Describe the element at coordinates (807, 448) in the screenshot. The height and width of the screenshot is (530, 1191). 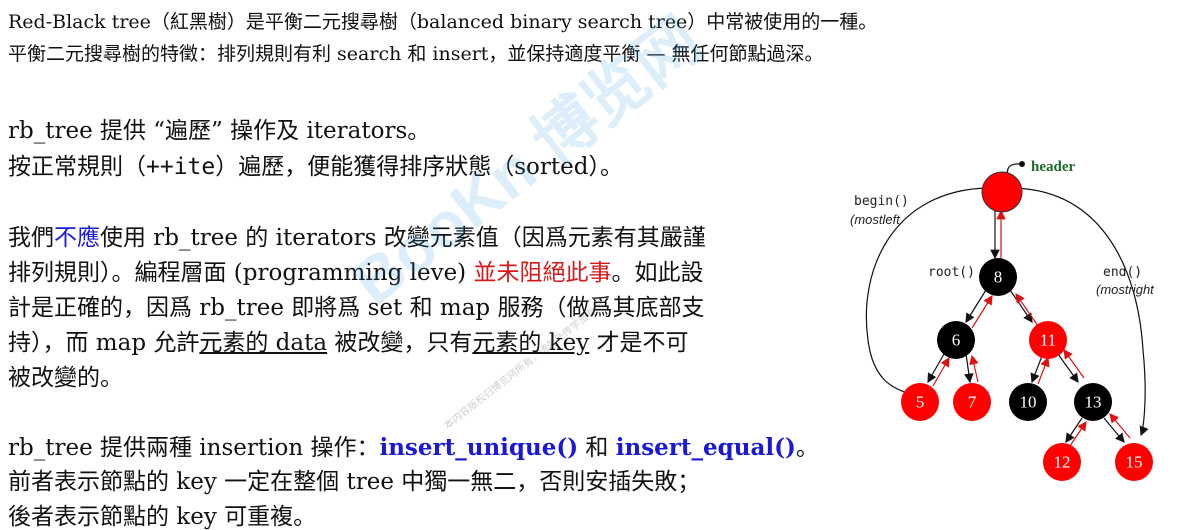
I see `para3-text: 。` at that location.